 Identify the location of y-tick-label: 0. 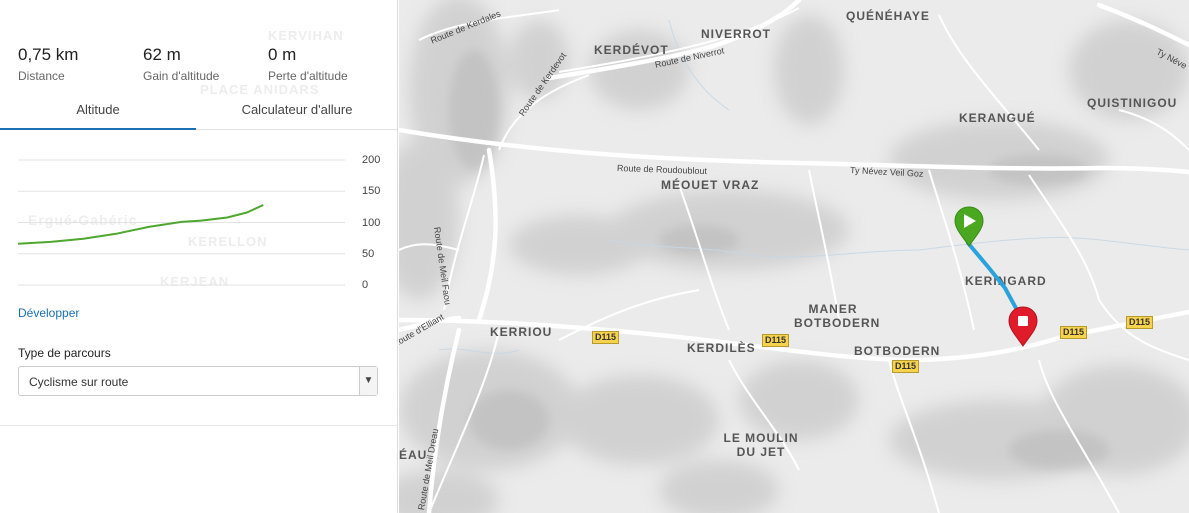
(365, 285).